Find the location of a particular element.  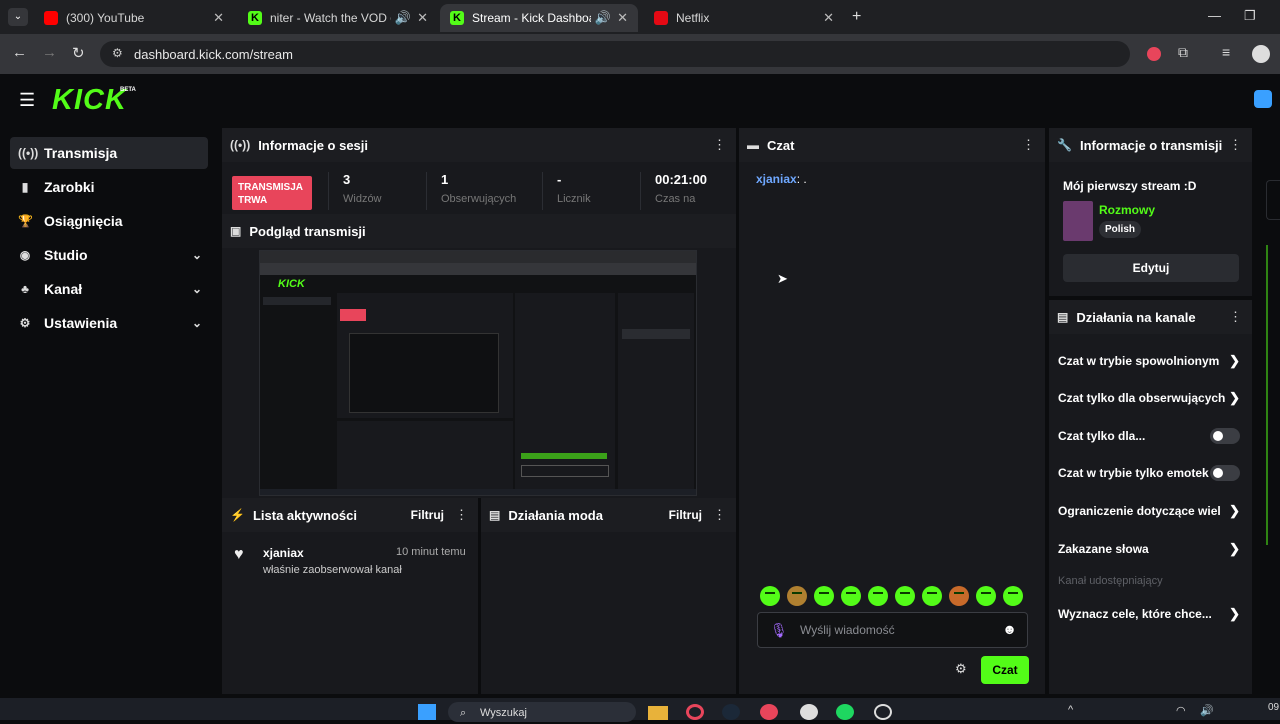

stream-title: Mój pierwszy stream :D is located at coordinates (1130, 186).